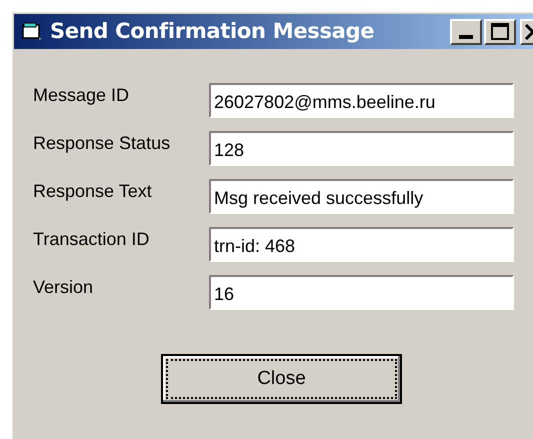 The image size is (533, 439). I want to click on field-label: Version, so click(63, 287).